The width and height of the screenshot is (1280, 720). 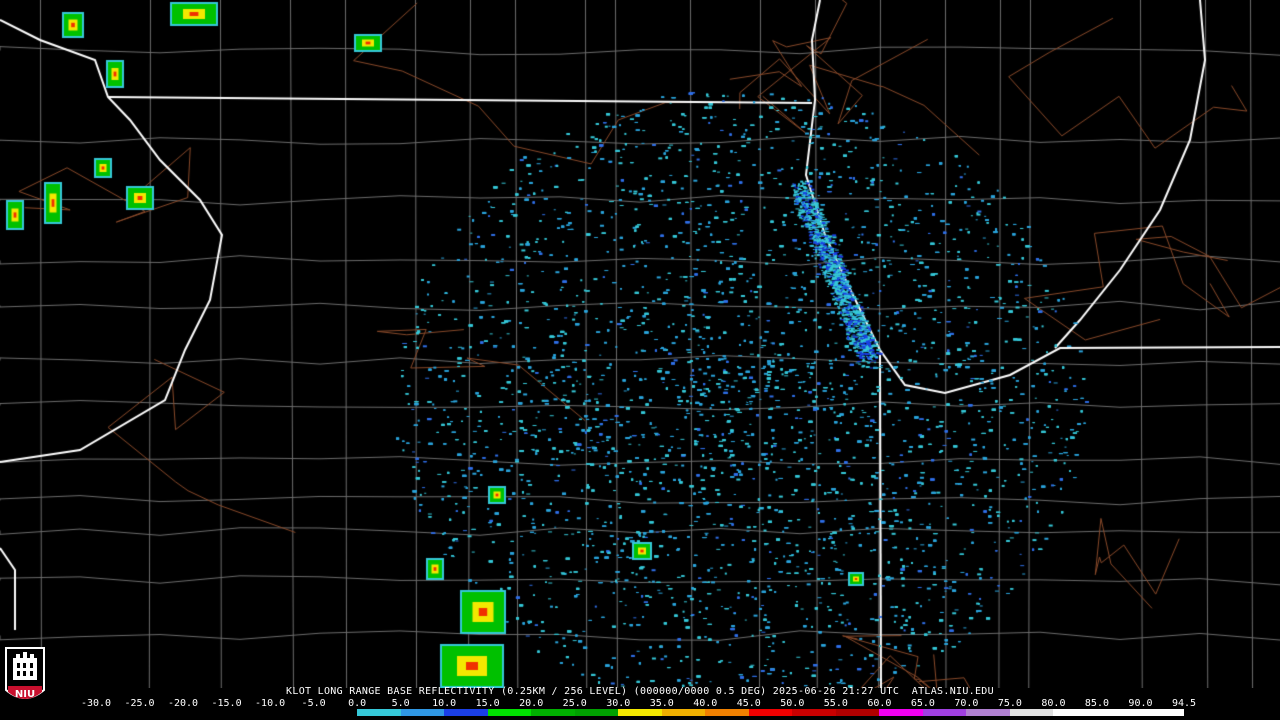 What do you see at coordinates (96, 703) in the screenshot?
I see `legend-label: -30.0` at bounding box center [96, 703].